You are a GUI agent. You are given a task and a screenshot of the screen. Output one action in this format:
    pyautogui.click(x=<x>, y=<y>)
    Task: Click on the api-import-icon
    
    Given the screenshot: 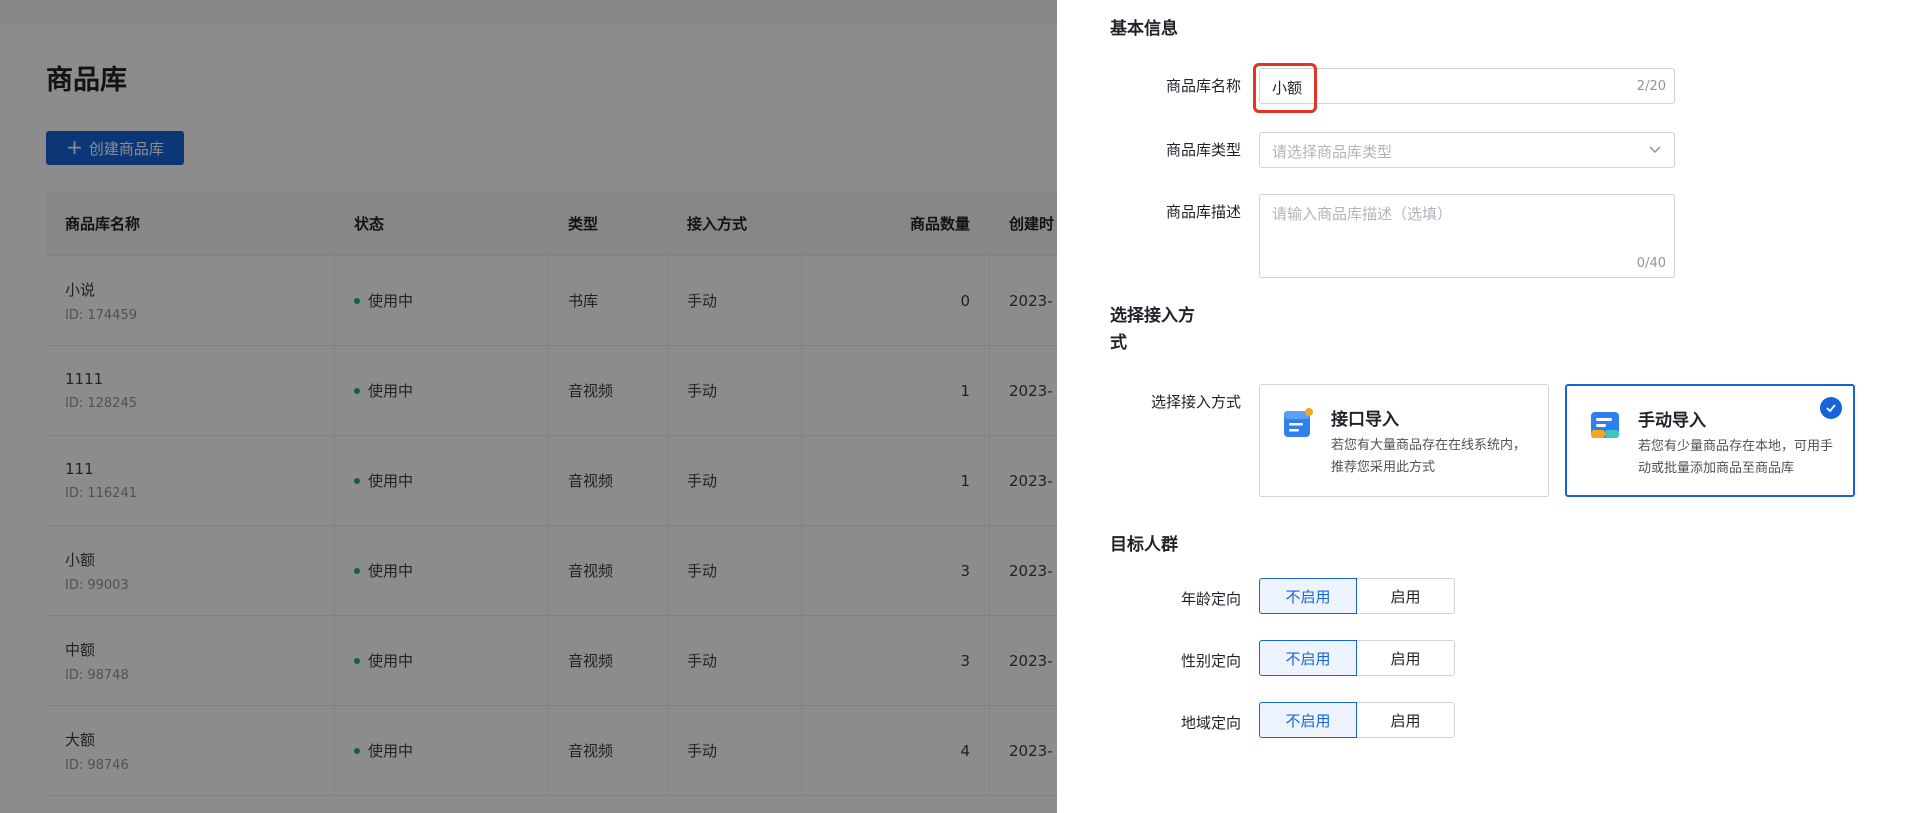 What is the action you would take?
    pyautogui.click(x=1298, y=422)
    